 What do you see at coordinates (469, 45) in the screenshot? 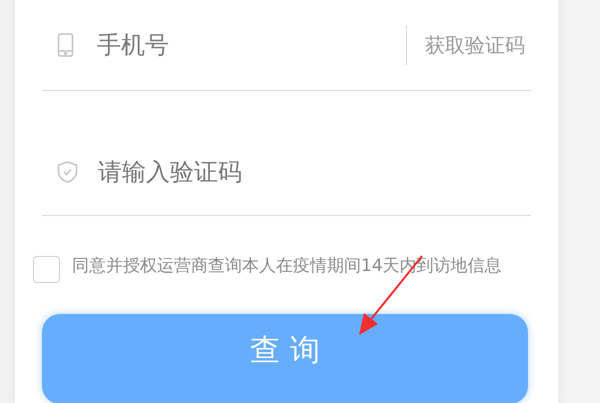
I see `get-code-button: 获取验证码` at bounding box center [469, 45].